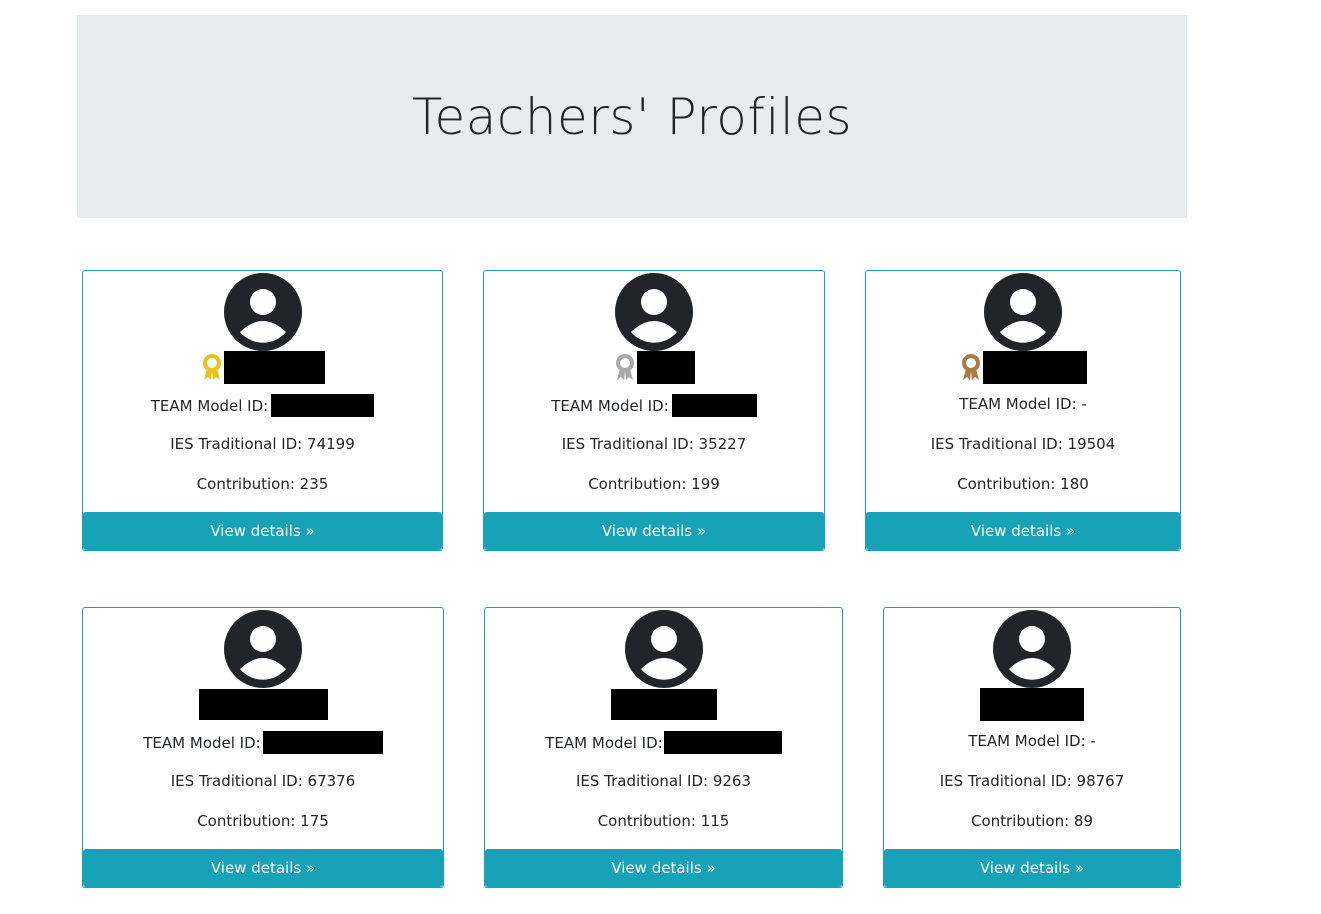 This screenshot has height=914, width=1321. I want to click on silver-medal-icon, so click(624, 367).